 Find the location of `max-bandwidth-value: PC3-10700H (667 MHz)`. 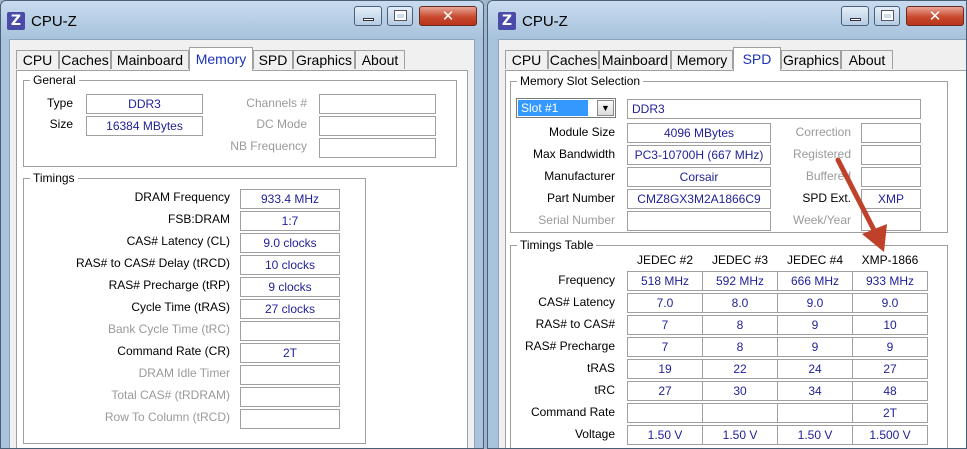

max-bandwidth-value: PC3-10700H (667 MHz) is located at coordinates (699, 155).